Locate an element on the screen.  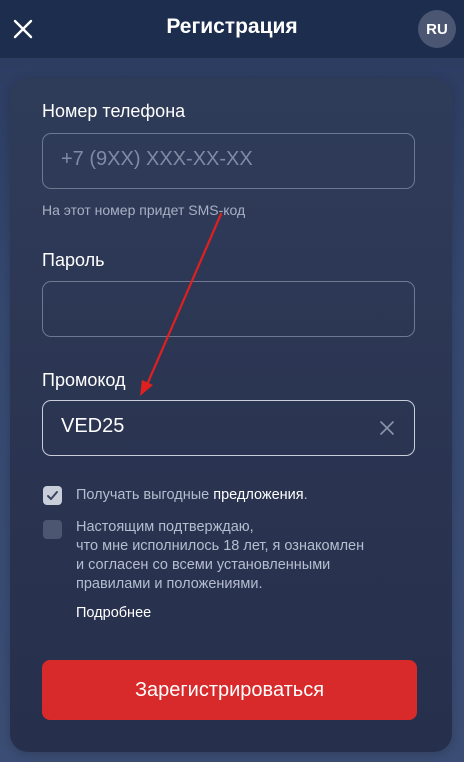
offers-text: Получать выгодные предложения. is located at coordinates (192, 495).